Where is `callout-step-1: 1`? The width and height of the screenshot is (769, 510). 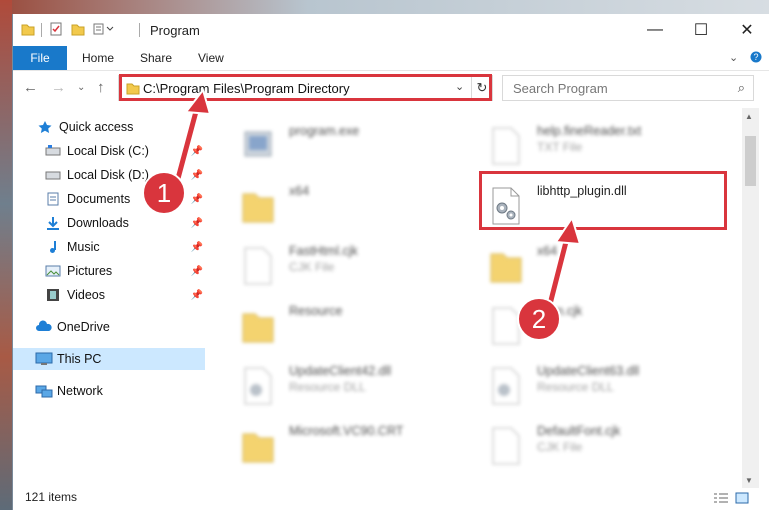
callout-step-1: 1 is located at coordinates (164, 193).